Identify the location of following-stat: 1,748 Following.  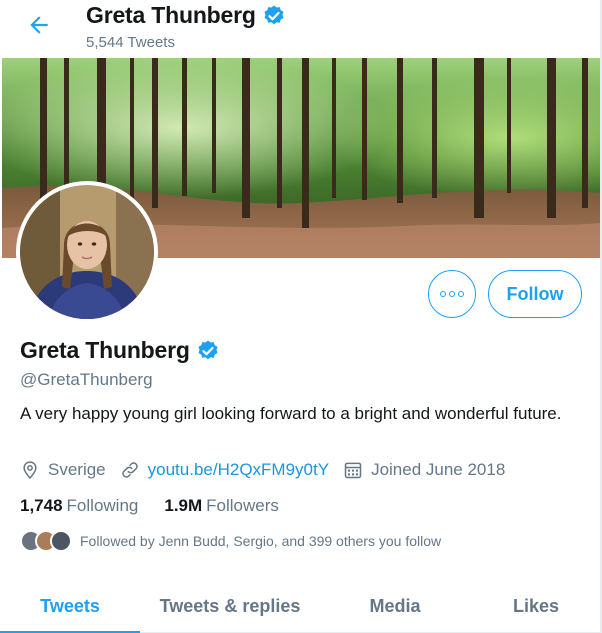
(79, 506).